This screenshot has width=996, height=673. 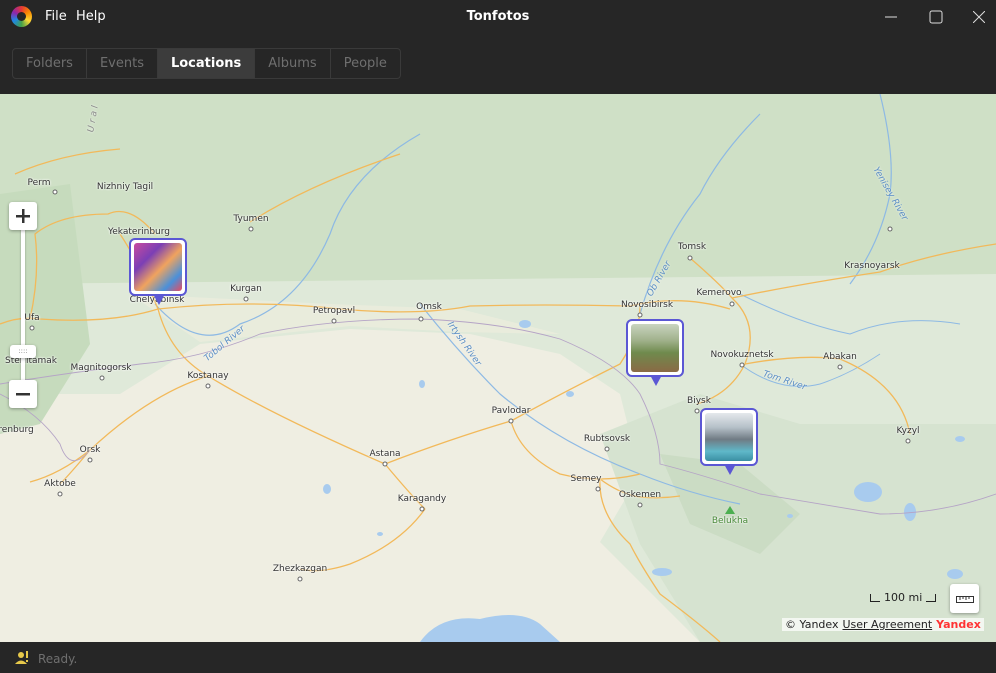 What do you see at coordinates (730, 521) in the screenshot?
I see `peak-label-belukha: Belukha` at bounding box center [730, 521].